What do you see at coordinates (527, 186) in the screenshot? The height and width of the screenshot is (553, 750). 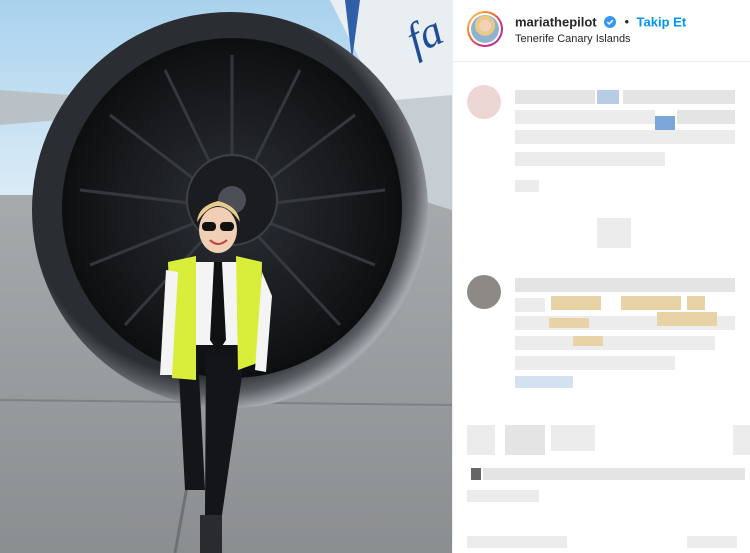 I see `comment-meta-pixelated` at bounding box center [527, 186].